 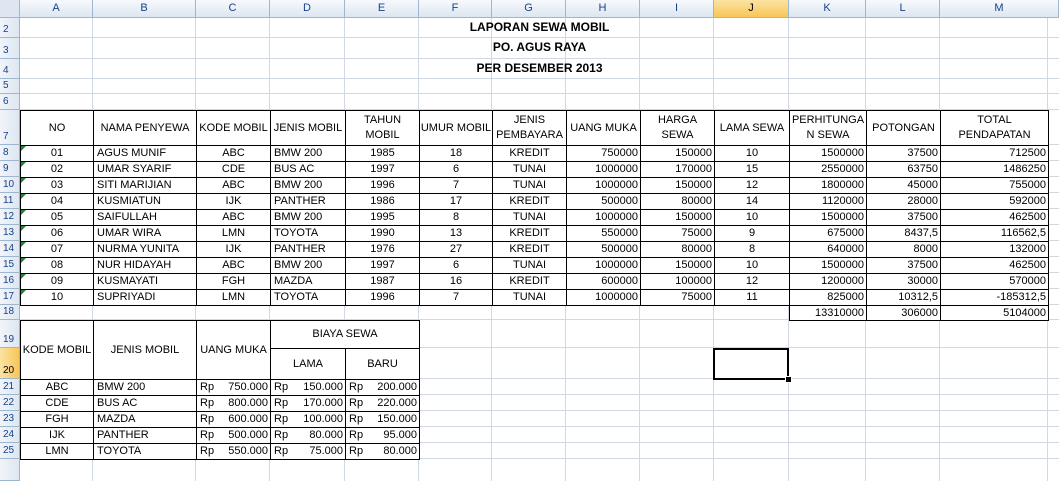 What do you see at coordinates (308, 451) in the screenshot?
I see `ref-cell-currency: Rp 75.000` at bounding box center [308, 451].